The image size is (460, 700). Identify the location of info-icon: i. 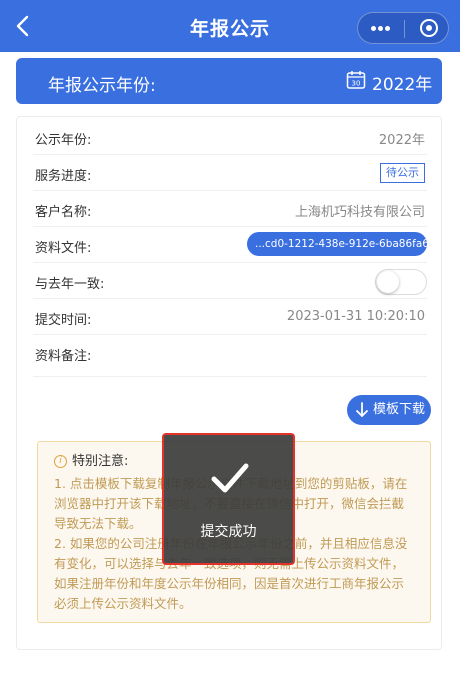
(60, 461).